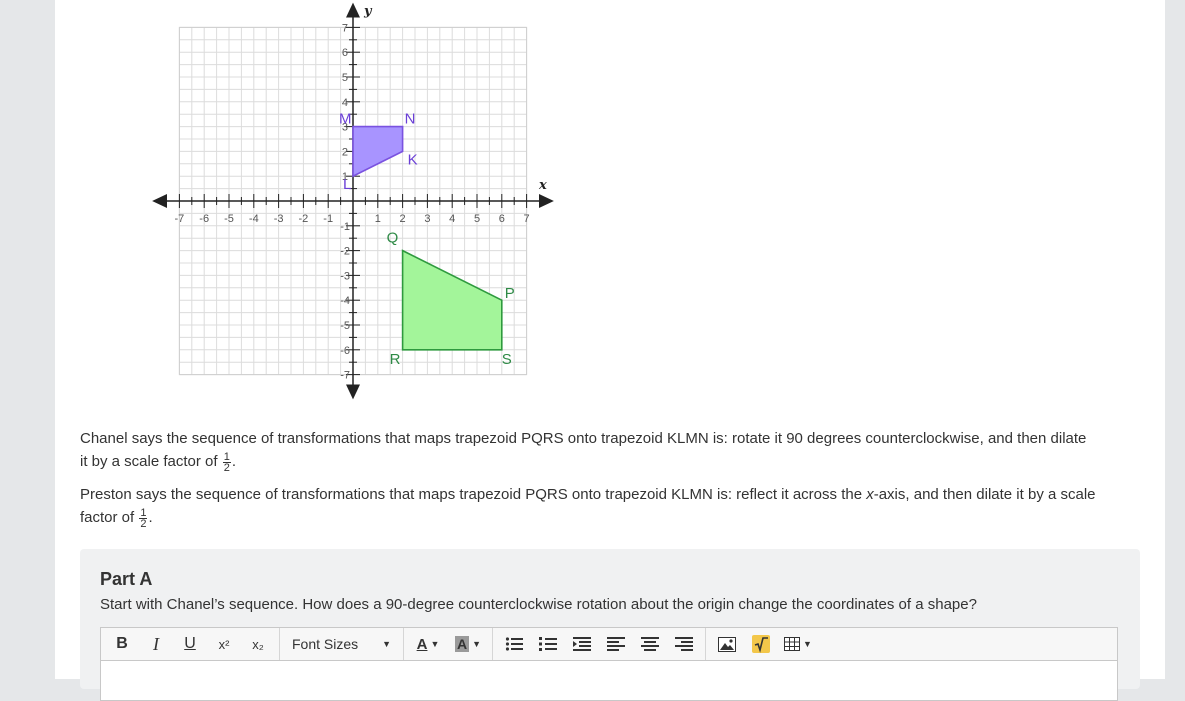  What do you see at coordinates (345, 28) in the screenshot?
I see `y-tick-label: 7` at bounding box center [345, 28].